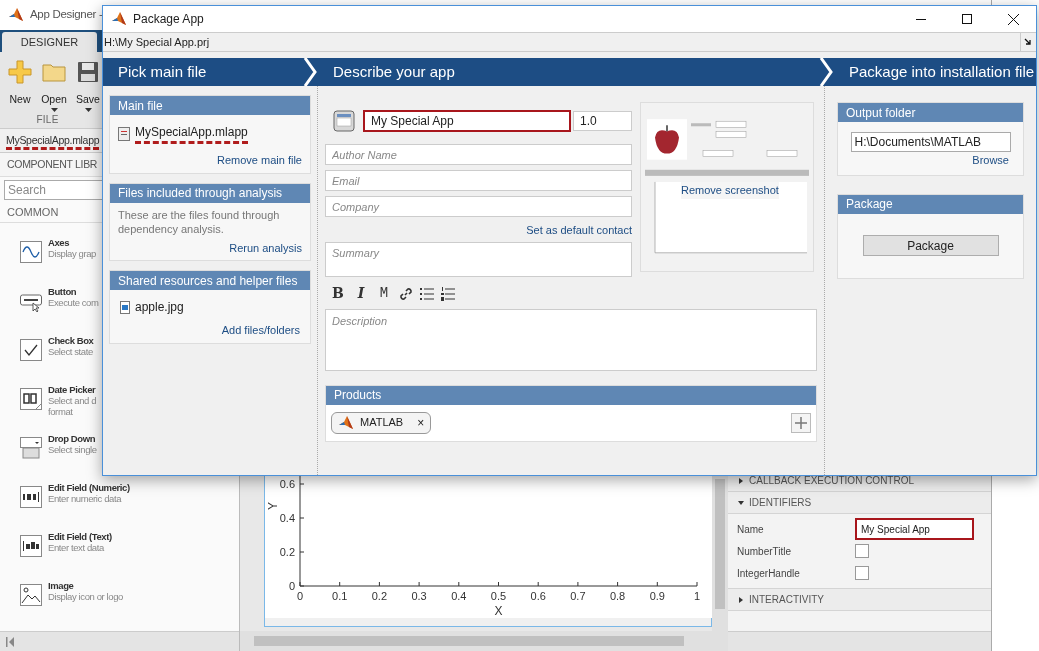 This screenshot has width=1039, height=651. Describe the element at coordinates (571, 395) in the screenshot. I see `section-header: Products` at that location.